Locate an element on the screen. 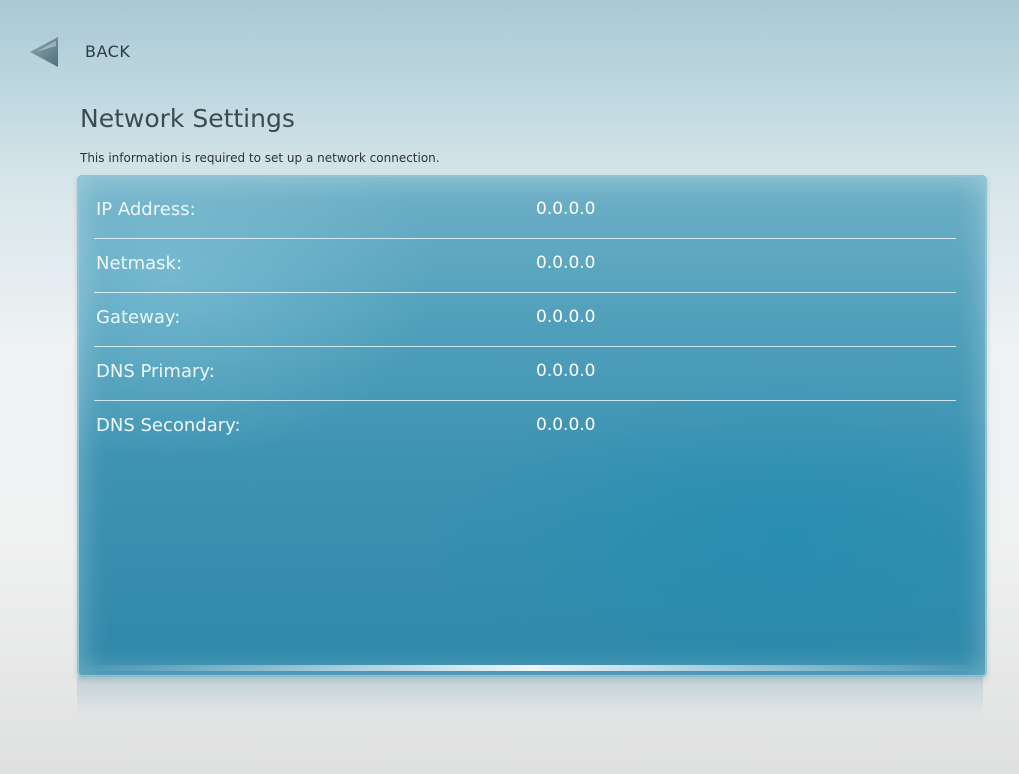  setting-row-gateway: Gateway: 0.0.0.0 is located at coordinates (525, 320).